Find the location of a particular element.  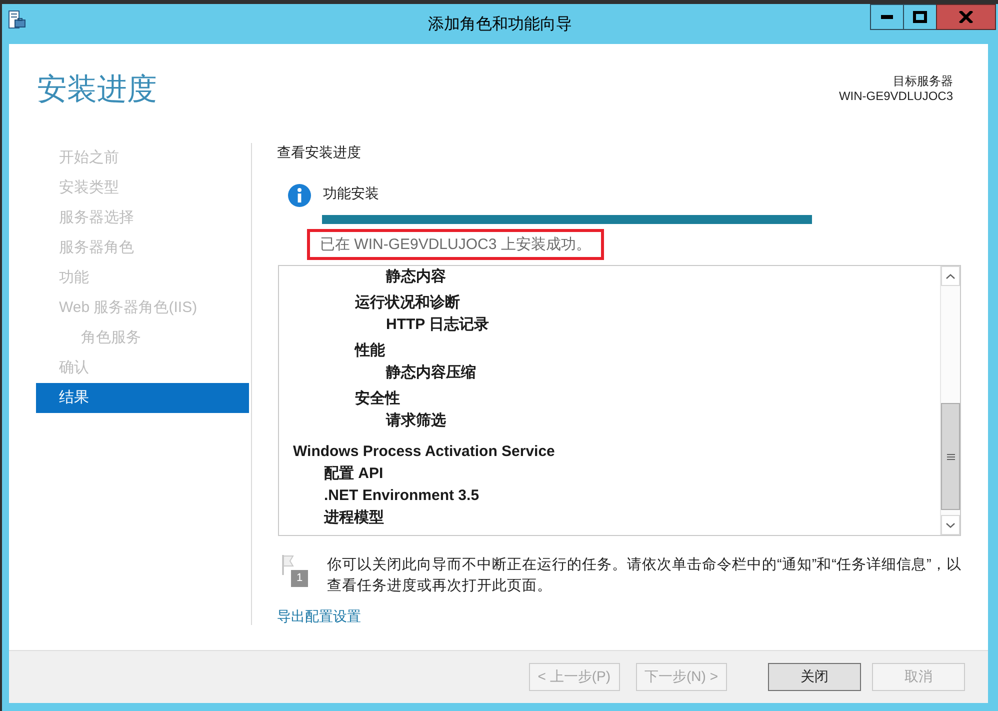

status-text: 已在 WIN-GE9VDLUJOC3 上安装成功。 is located at coordinates (455, 244).